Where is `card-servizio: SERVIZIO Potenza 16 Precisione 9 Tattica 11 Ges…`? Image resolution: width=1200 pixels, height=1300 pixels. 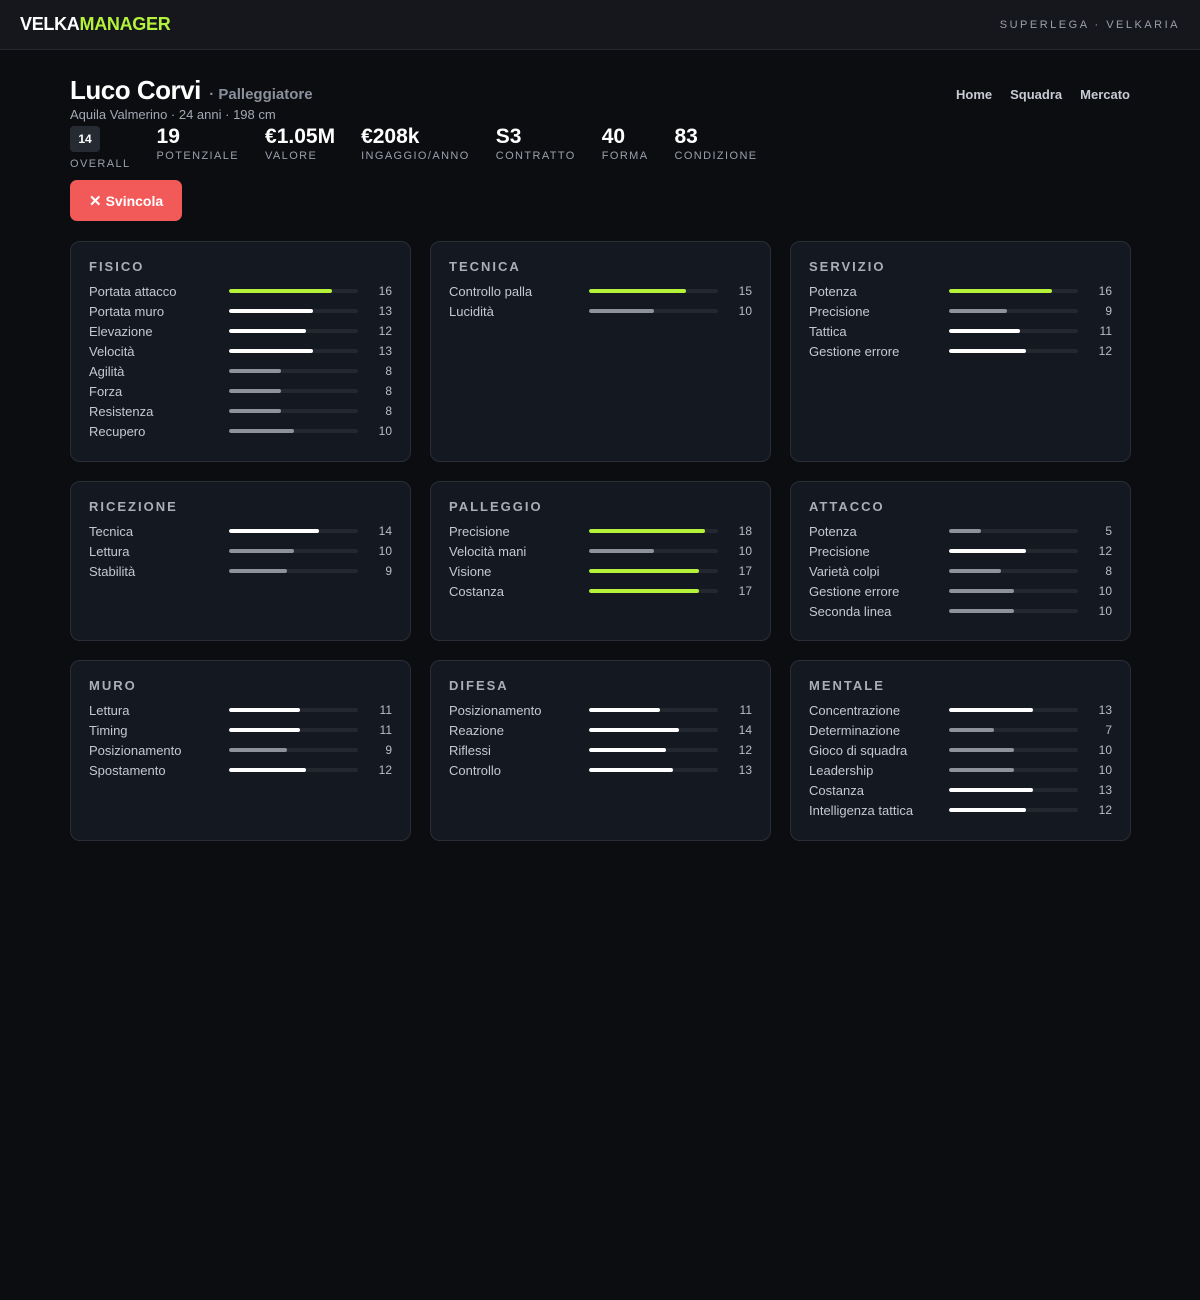 card-servizio: SERVIZIO Potenza 16 Precisione 9 Tattica 11 Ges… is located at coordinates (960, 351).